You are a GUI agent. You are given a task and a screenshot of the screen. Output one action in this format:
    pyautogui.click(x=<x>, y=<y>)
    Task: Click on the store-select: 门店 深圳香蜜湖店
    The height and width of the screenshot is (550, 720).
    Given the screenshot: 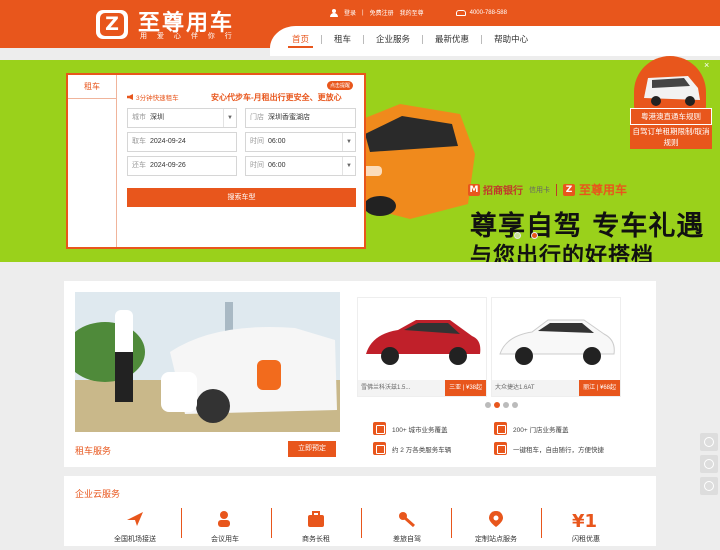 What is the action you would take?
    pyautogui.click(x=300, y=118)
    